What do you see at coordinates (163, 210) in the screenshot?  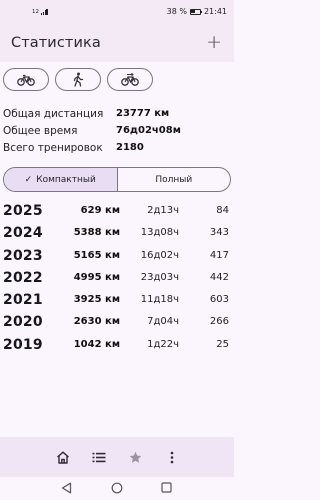 I see `year-time: 2д13ч` at bounding box center [163, 210].